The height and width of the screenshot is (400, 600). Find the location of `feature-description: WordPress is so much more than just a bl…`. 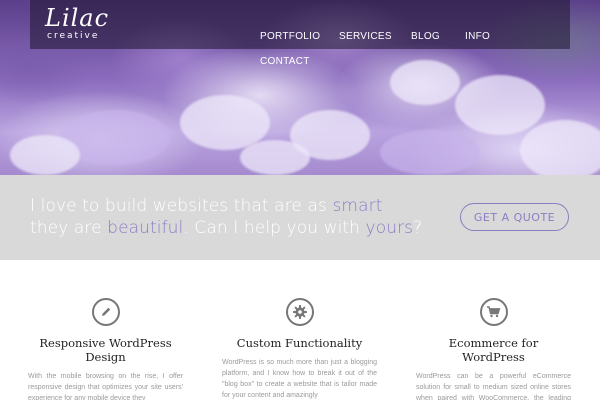

feature-description: WordPress is so much more than just a bl… is located at coordinates (299, 379).